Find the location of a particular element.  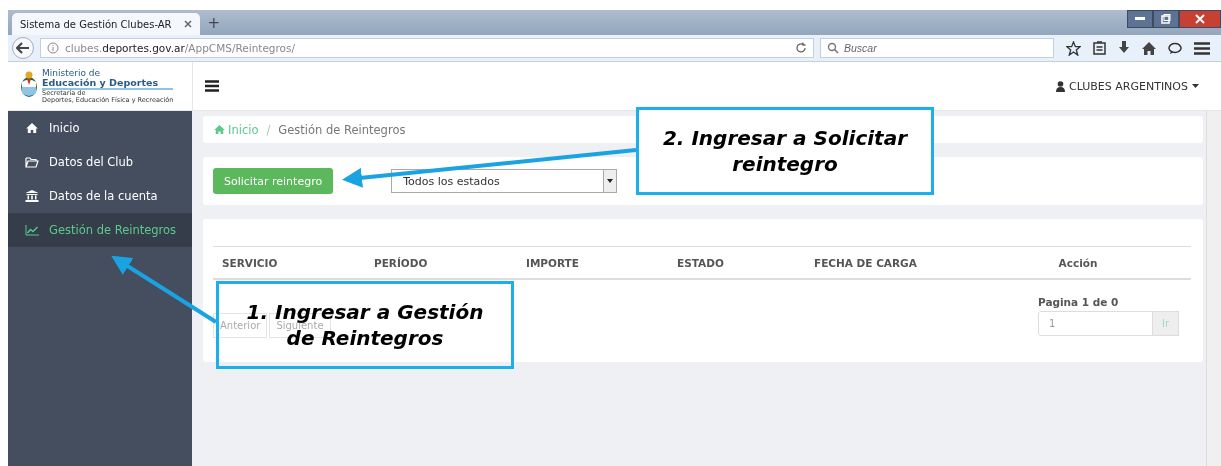

sidebar-item: Inicio is located at coordinates (100, 128).